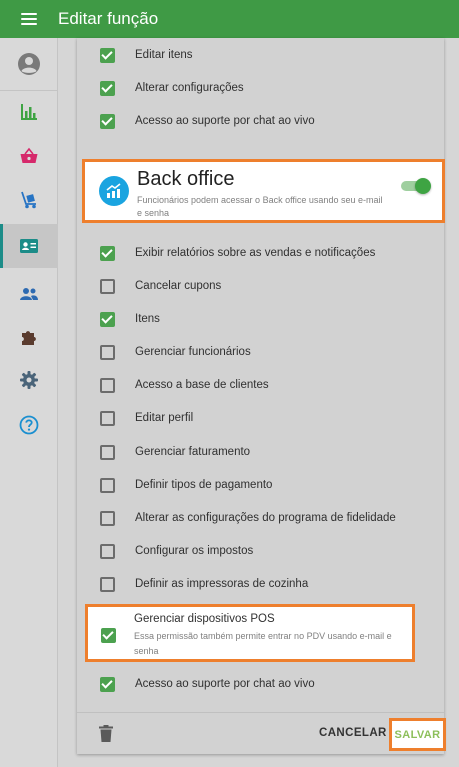  I want to click on inventory-icon, so click(28, 200).